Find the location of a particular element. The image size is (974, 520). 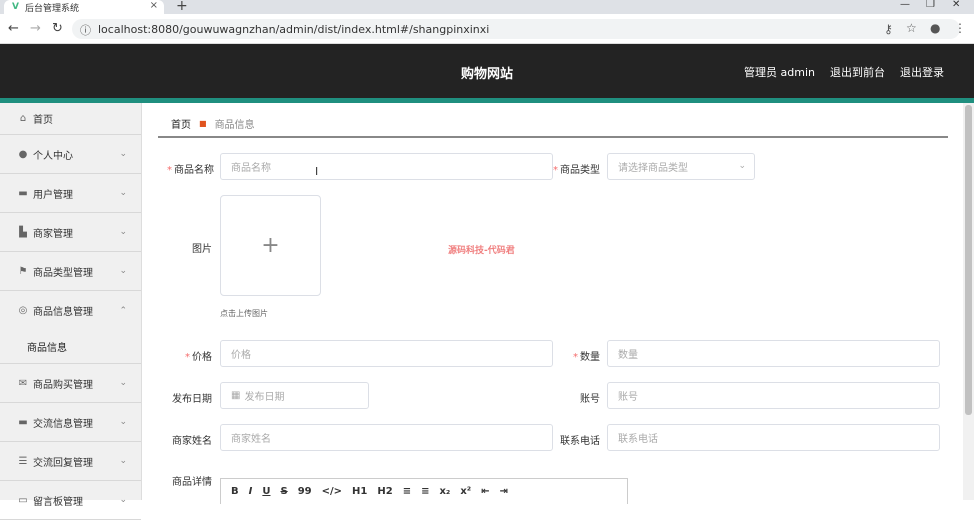

quantity-input: 数量 is located at coordinates (773, 353).